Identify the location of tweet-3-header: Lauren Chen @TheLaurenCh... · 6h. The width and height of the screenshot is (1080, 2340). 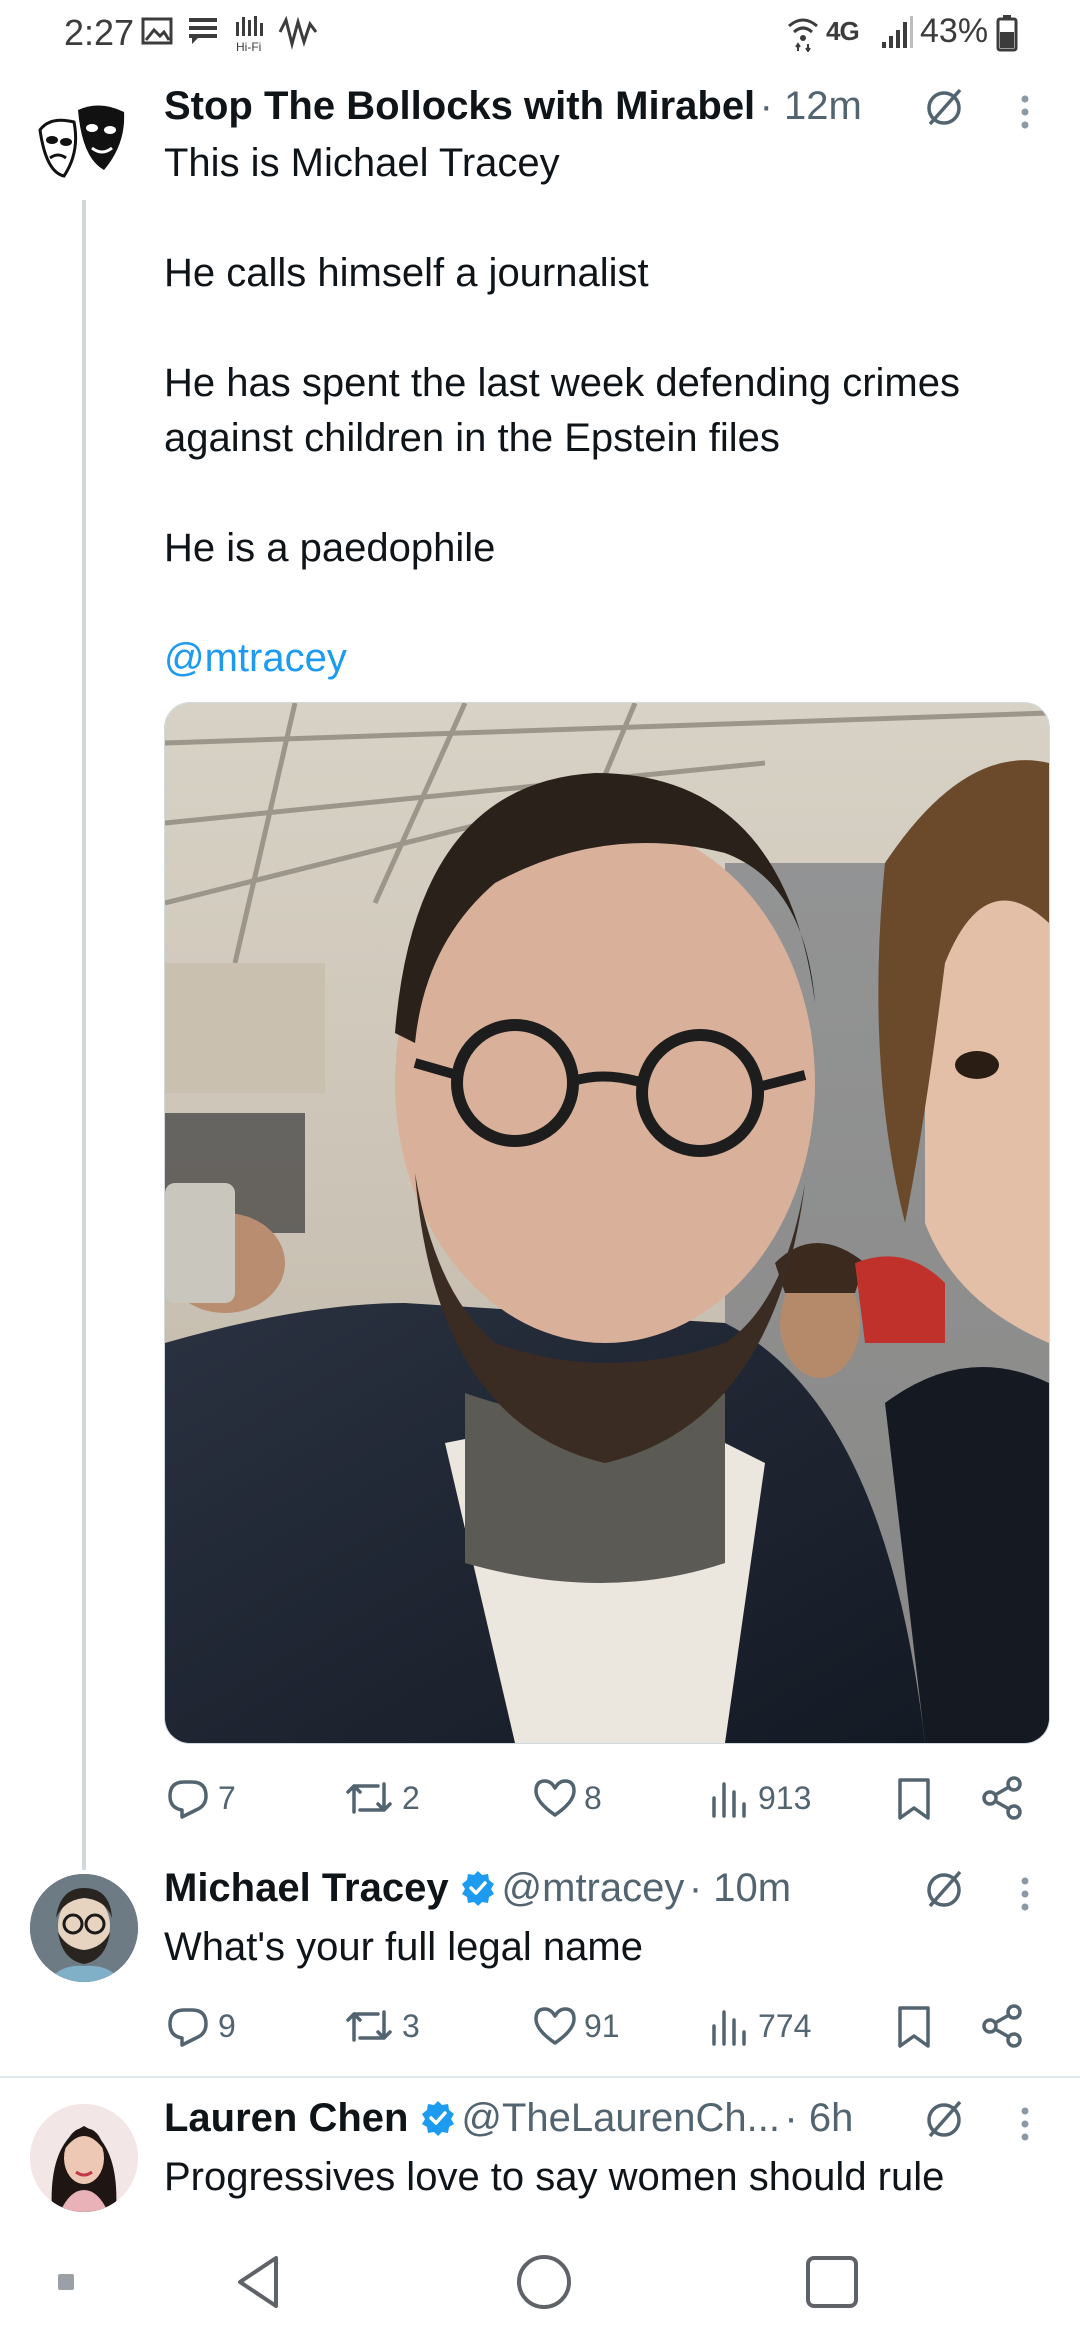
(508, 2118).